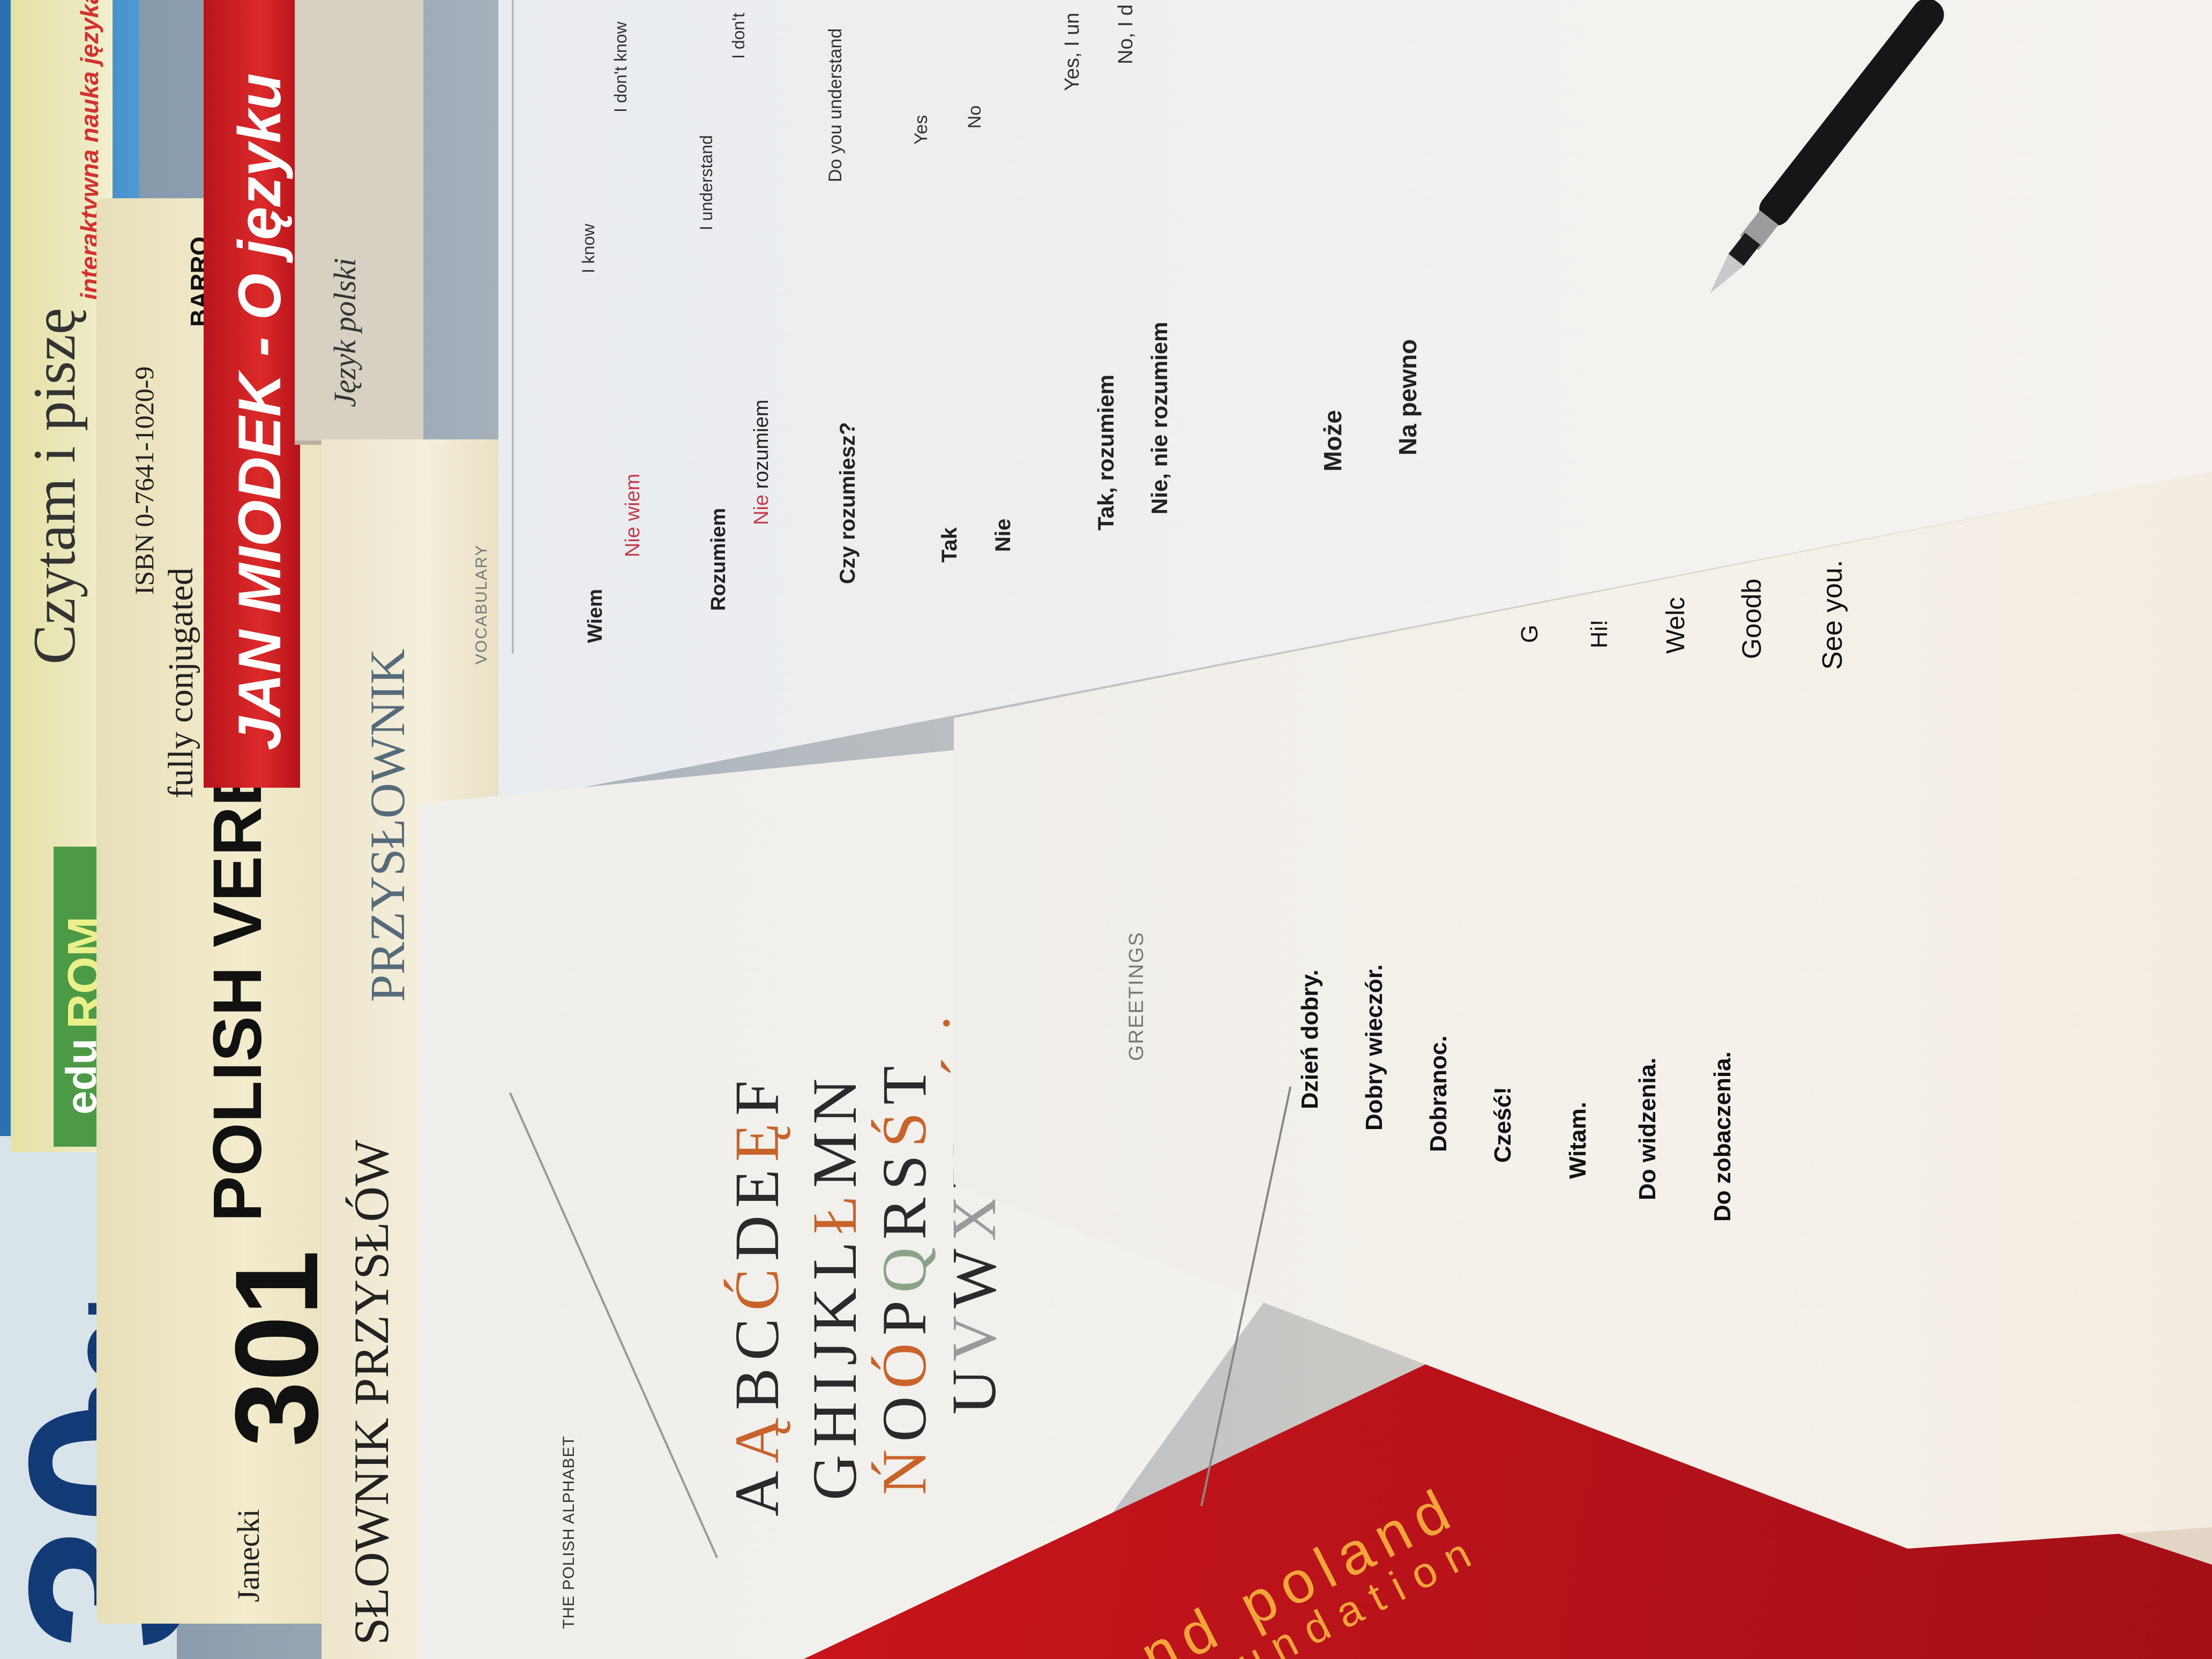  Describe the element at coordinates (1072, 52) in the screenshot. I see `vocab-en-7: Yes, I un` at that location.